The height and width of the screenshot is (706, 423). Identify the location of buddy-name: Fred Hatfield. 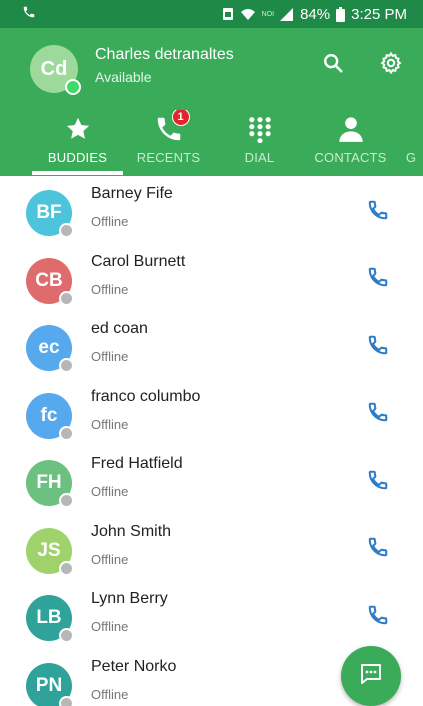
(137, 463).